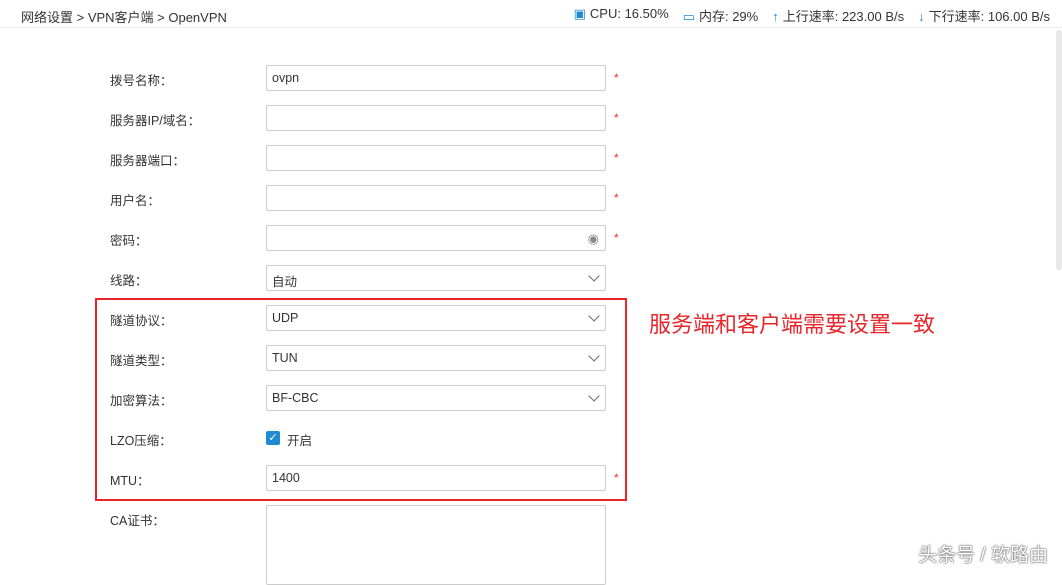 This screenshot has width=1062, height=585. What do you see at coordinates (629, 13) in the screenshot?
I see `cpu-value: CPU: 16.50%` at bounding box center [629, 13].